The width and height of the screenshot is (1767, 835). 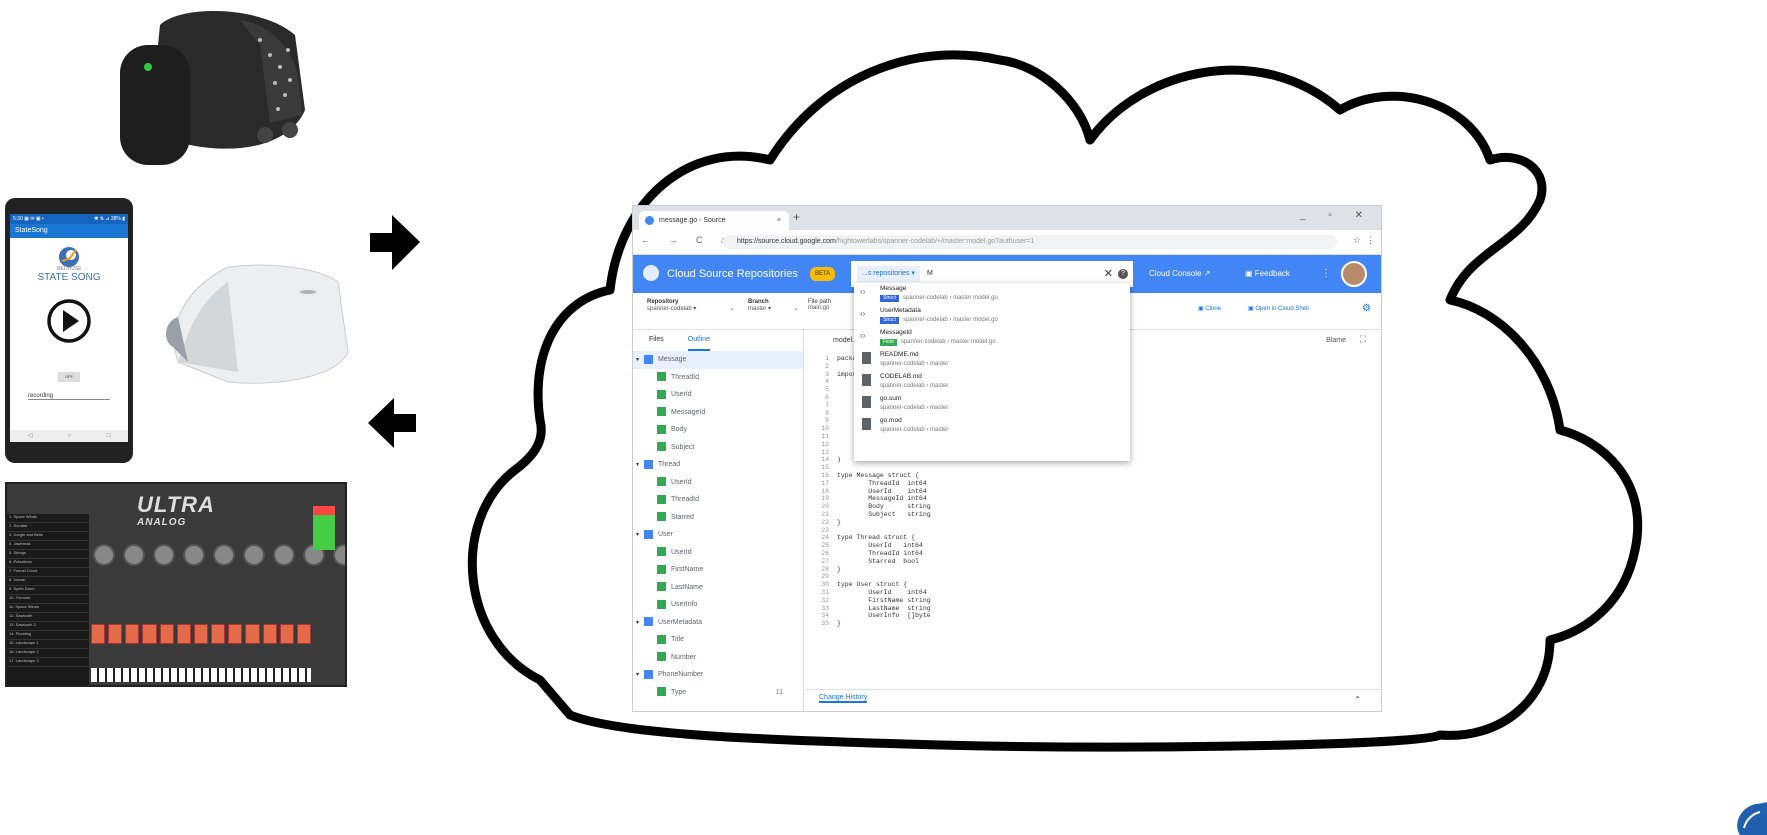 I want to click on blame-button: Blame, so click(x=1336, y=340).